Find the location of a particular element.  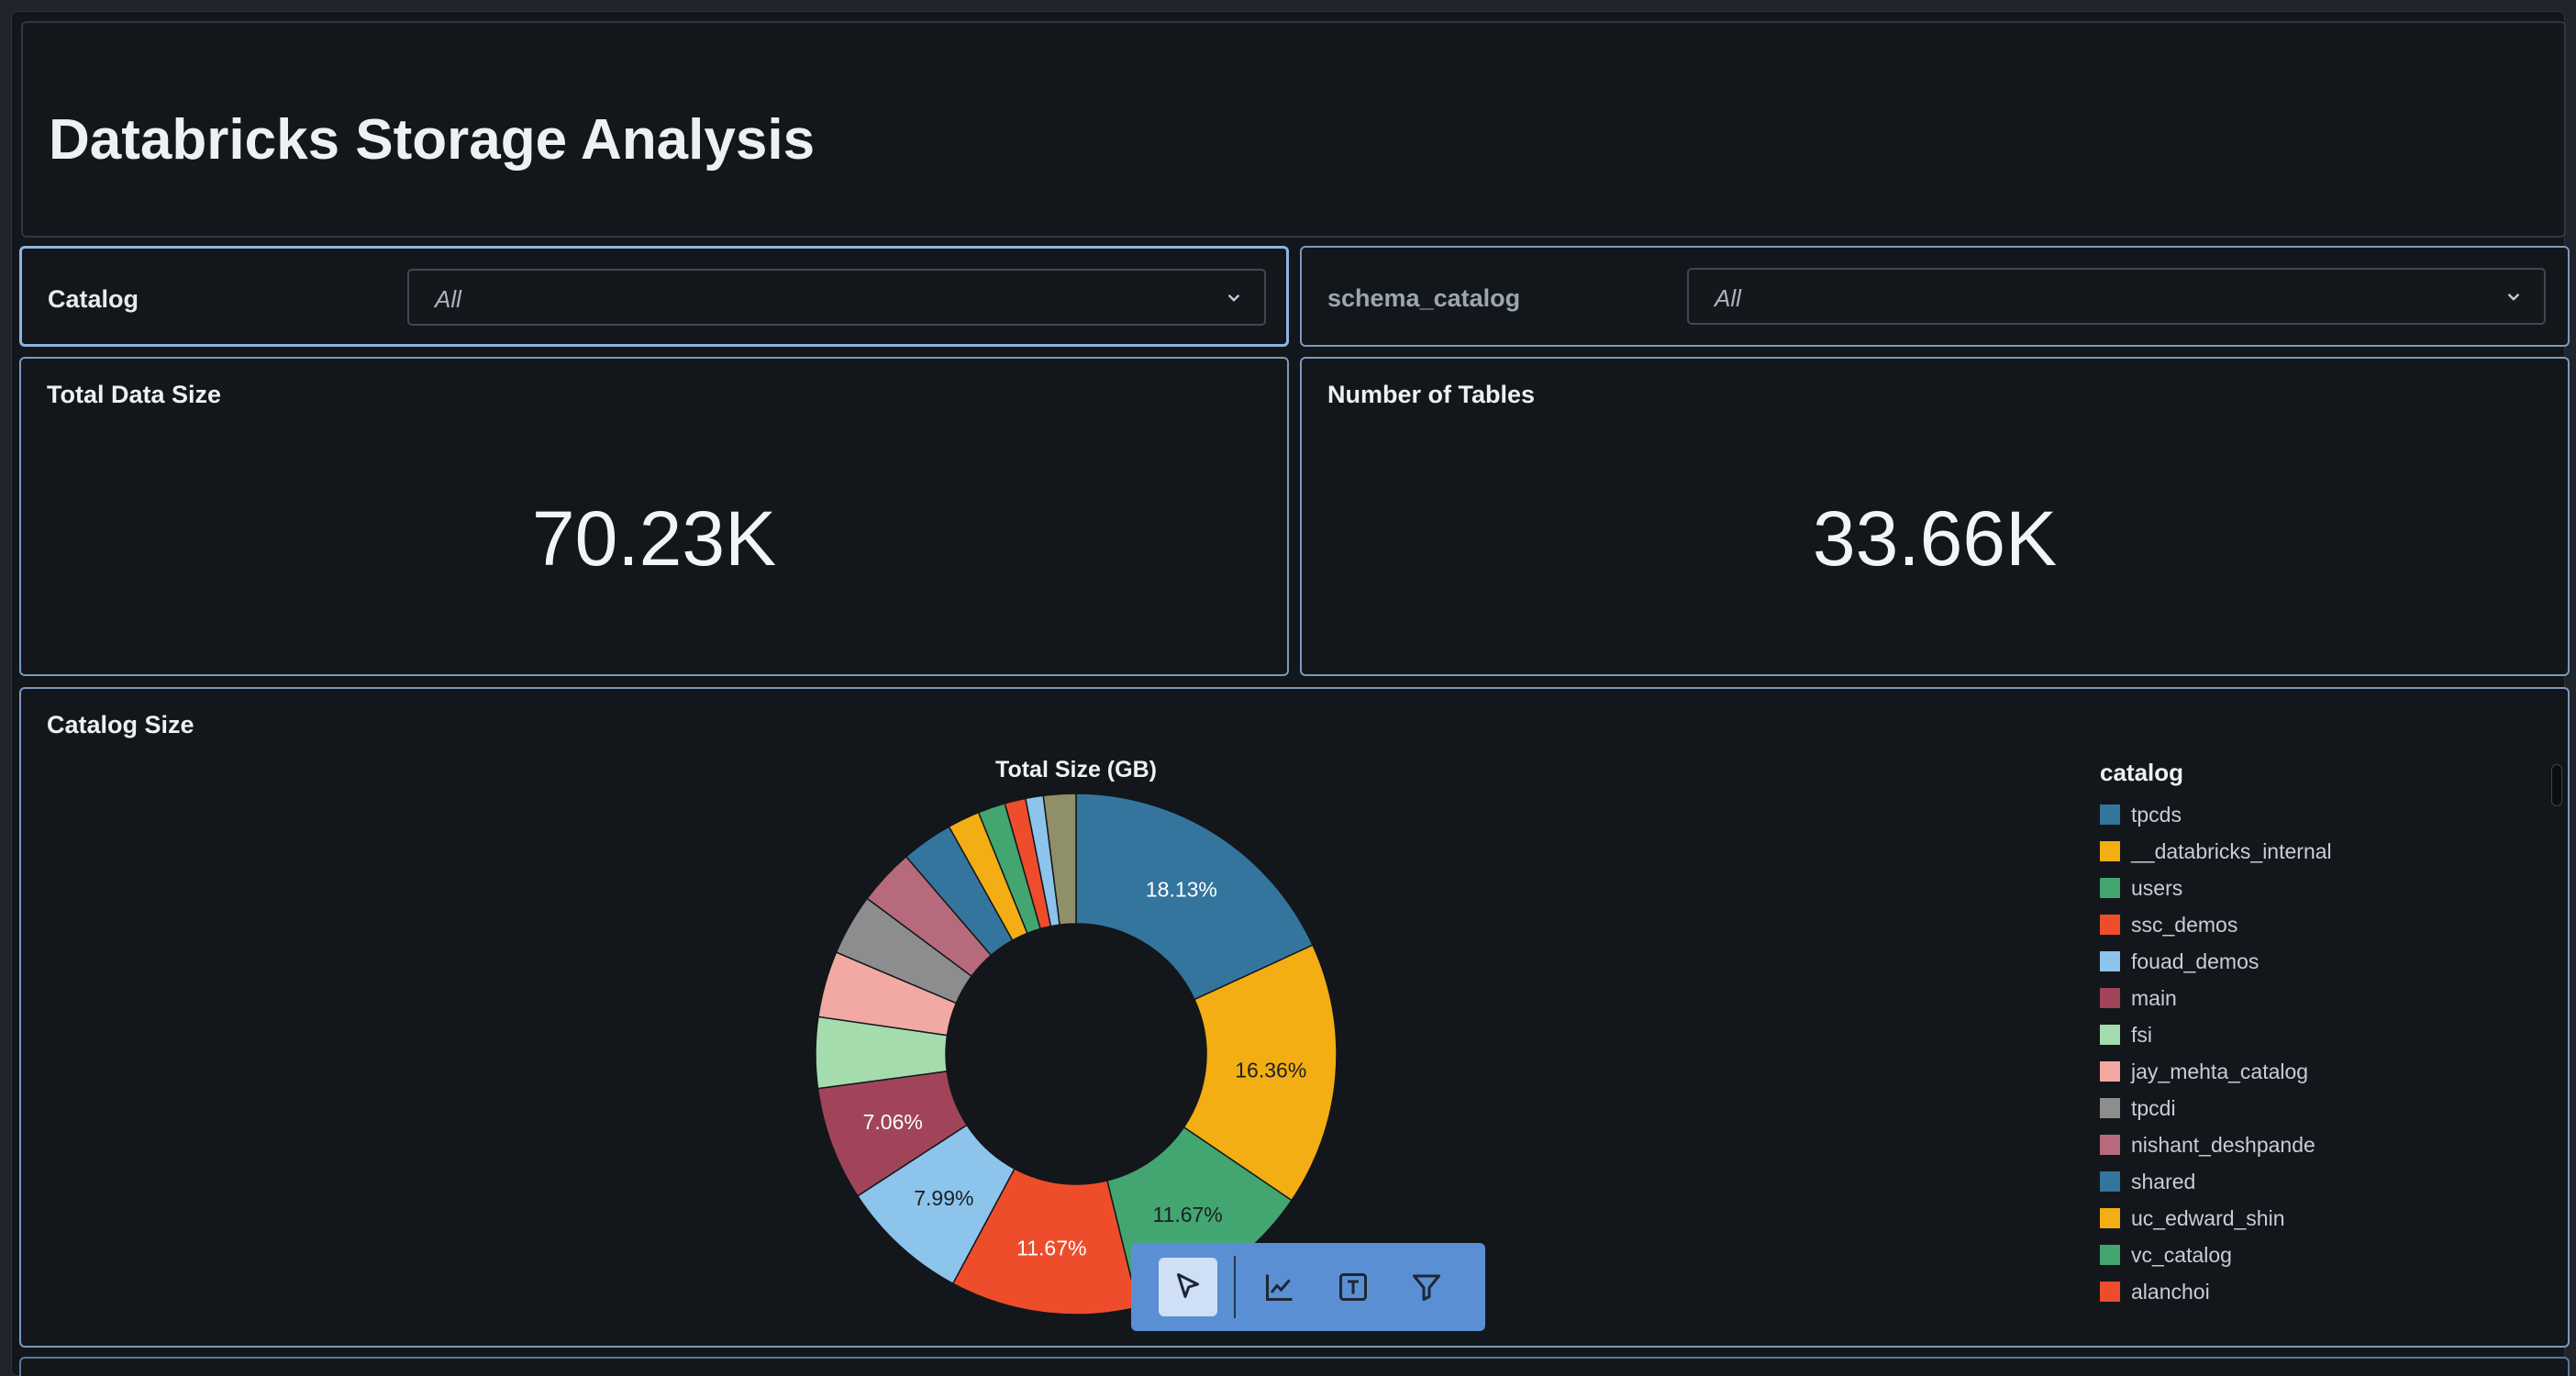

select-pointer-icon is located at coordinates (1188, 1285).